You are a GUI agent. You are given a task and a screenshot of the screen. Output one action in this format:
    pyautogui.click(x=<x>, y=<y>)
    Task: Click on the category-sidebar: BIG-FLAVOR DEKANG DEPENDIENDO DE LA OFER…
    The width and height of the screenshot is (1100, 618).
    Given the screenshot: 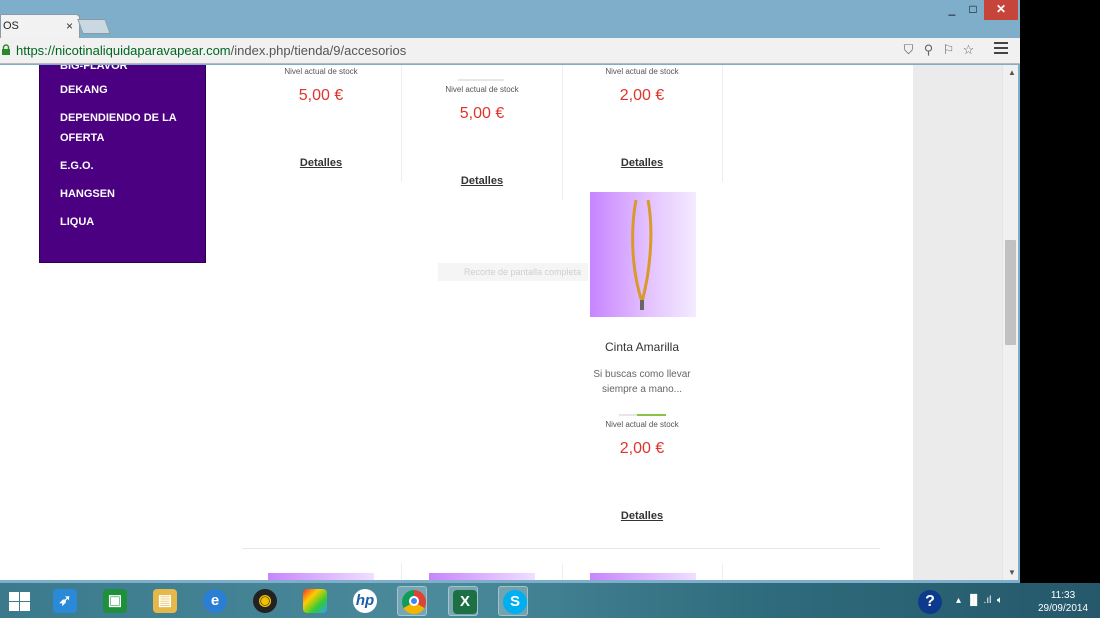 What is the action you would take?
    pyautogui.click(x=122, y=164)
    